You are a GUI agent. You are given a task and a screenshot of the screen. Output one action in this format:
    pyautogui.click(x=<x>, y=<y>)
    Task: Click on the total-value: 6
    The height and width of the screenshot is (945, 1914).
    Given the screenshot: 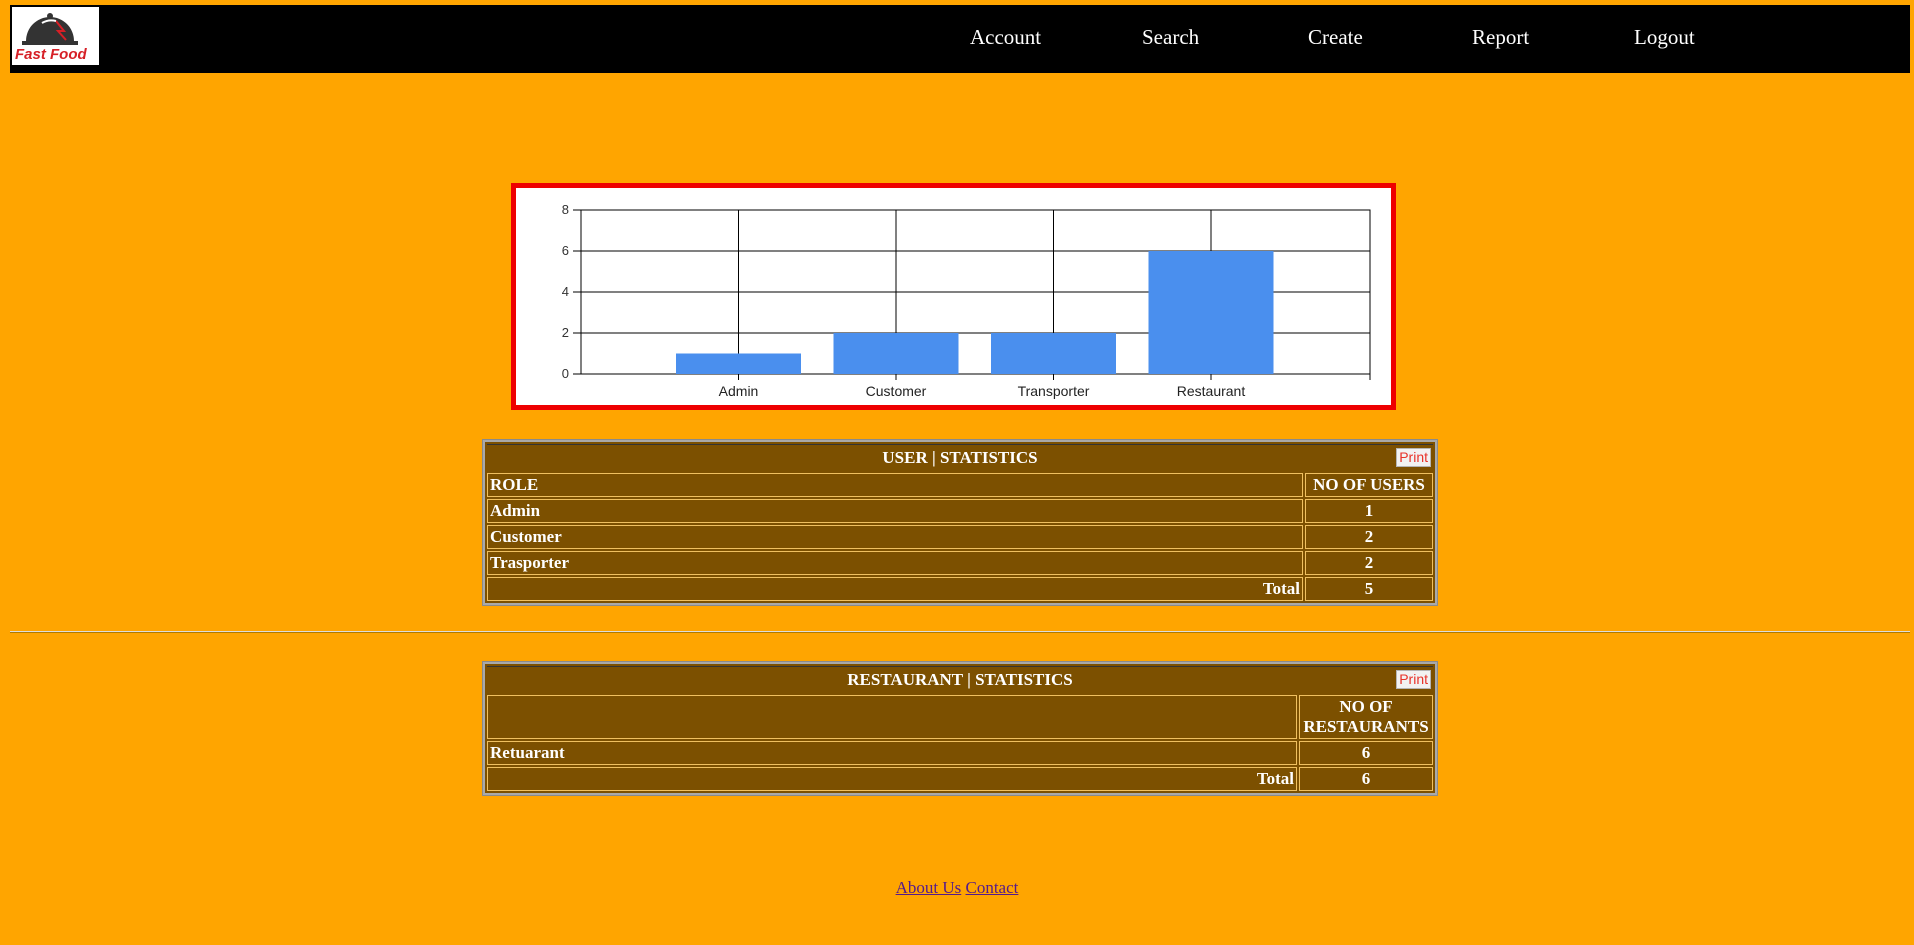 What is the action you would take?
    pyautogui.click(x=1366, y=779)
    